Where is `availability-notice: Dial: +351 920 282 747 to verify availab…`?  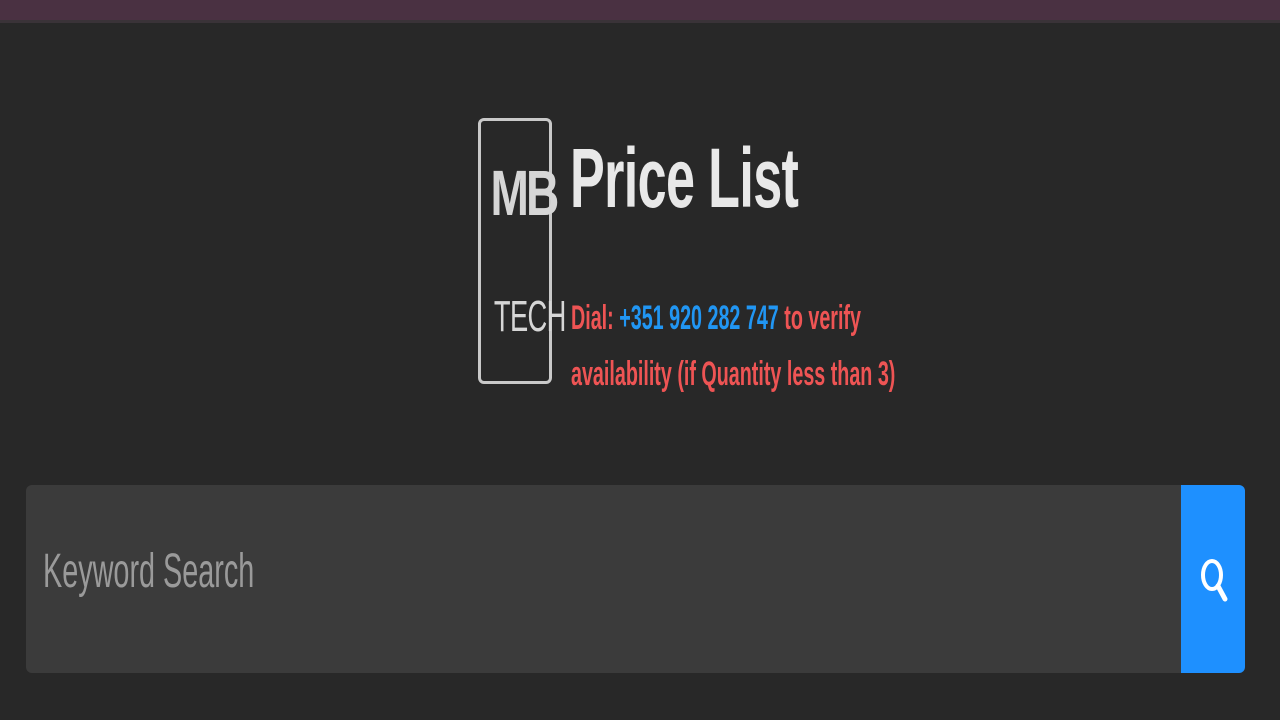 availability-notice: Dial: +351 920 282 747 to verify availab… is located at coordinates (733, 346).